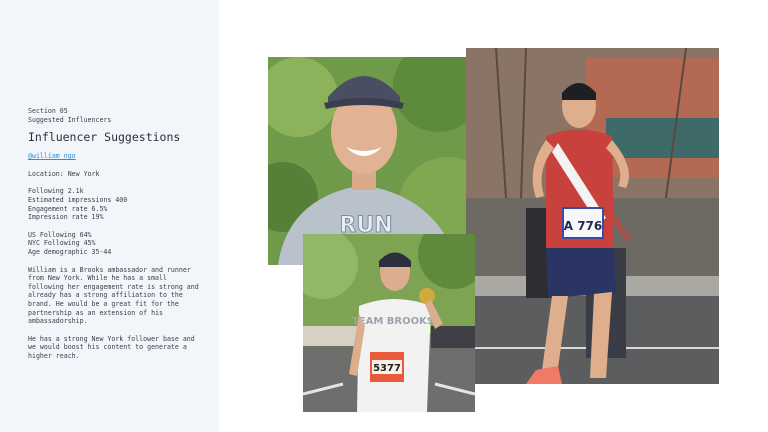  What do you see at coordinates (104, 137) in the screenshot?
I see `page-title: Influencer Suggestions` at bounding box center [104, 137].